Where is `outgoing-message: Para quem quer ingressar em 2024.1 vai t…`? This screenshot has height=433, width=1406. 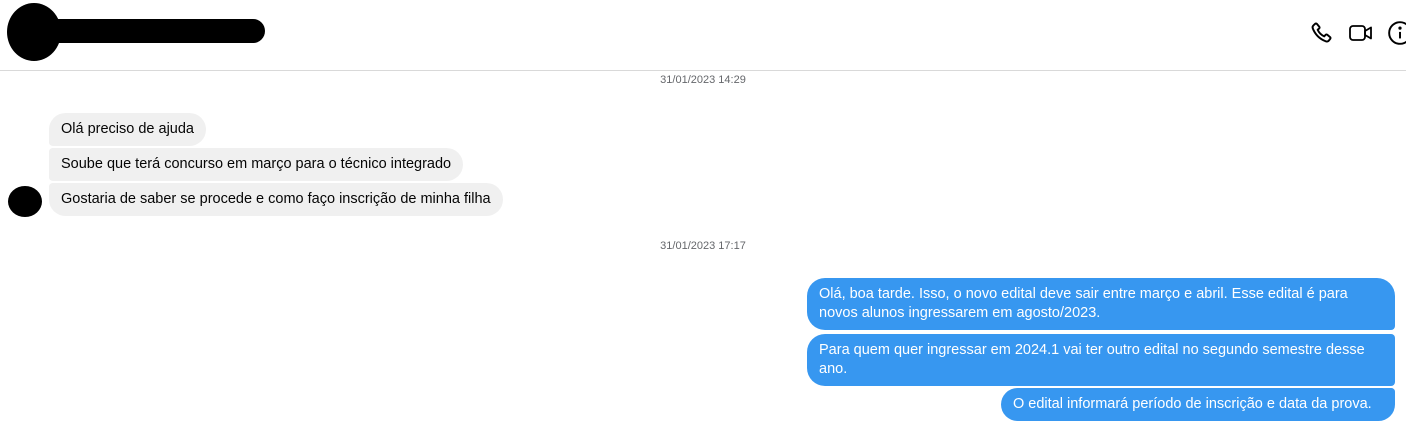 outgoing-message: Para quem quer ingressar em 2024.1 vai t… is located at coordinates (1101, 360).